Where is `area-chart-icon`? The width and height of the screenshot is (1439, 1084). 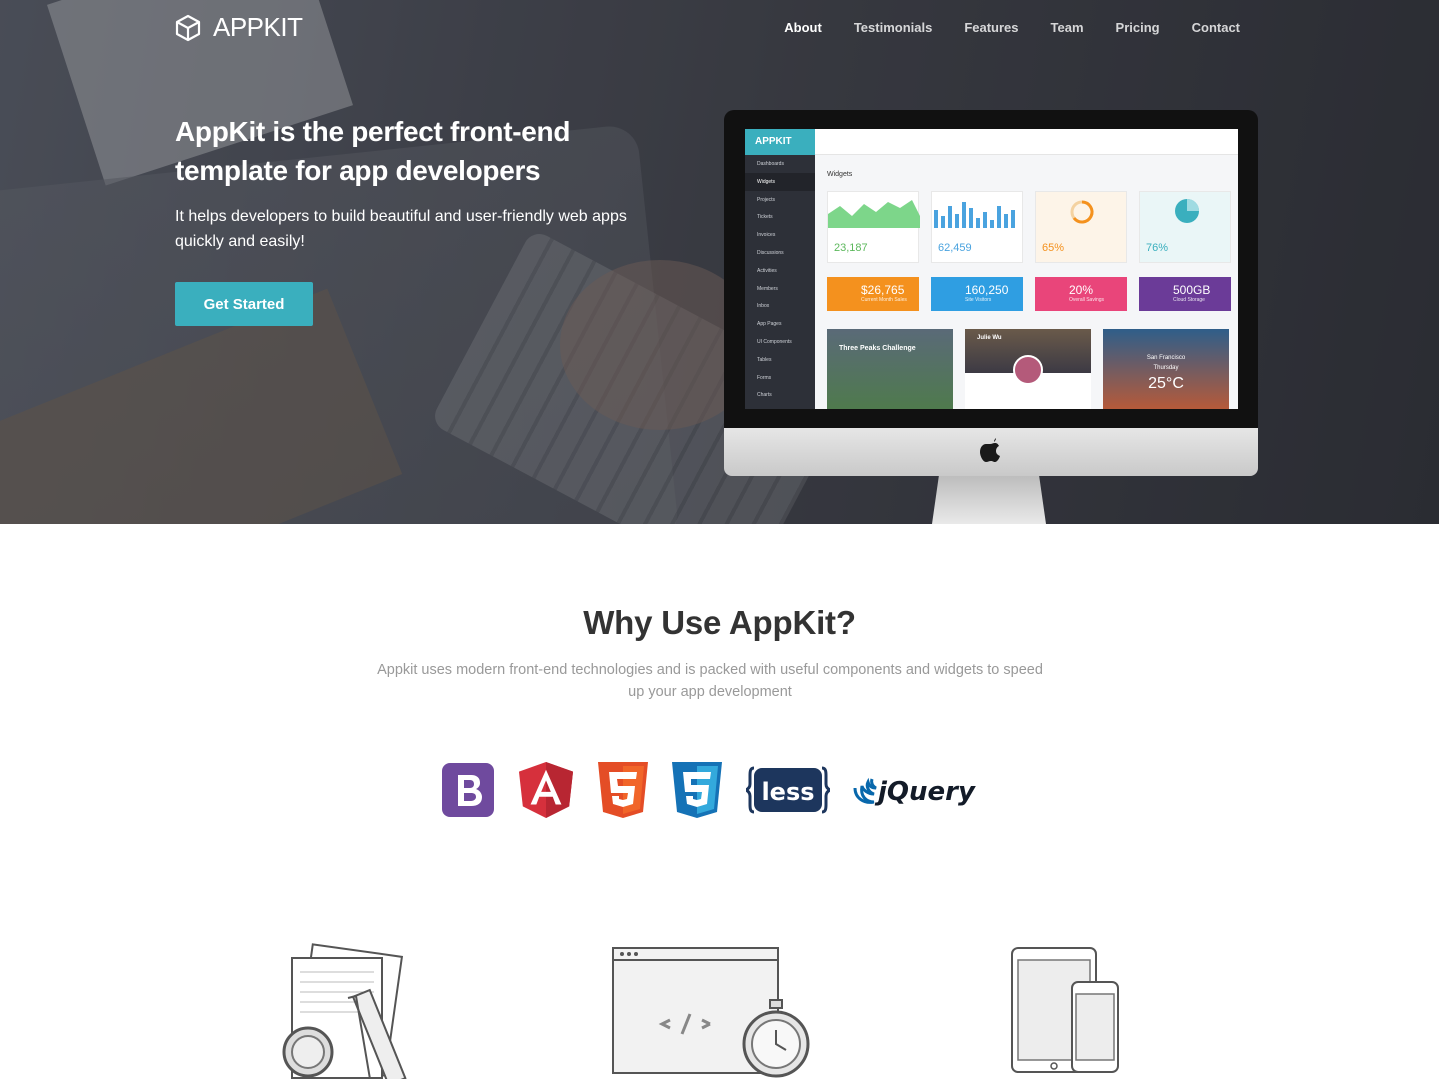 area-chart-icon is located at coordinates (874, 214).